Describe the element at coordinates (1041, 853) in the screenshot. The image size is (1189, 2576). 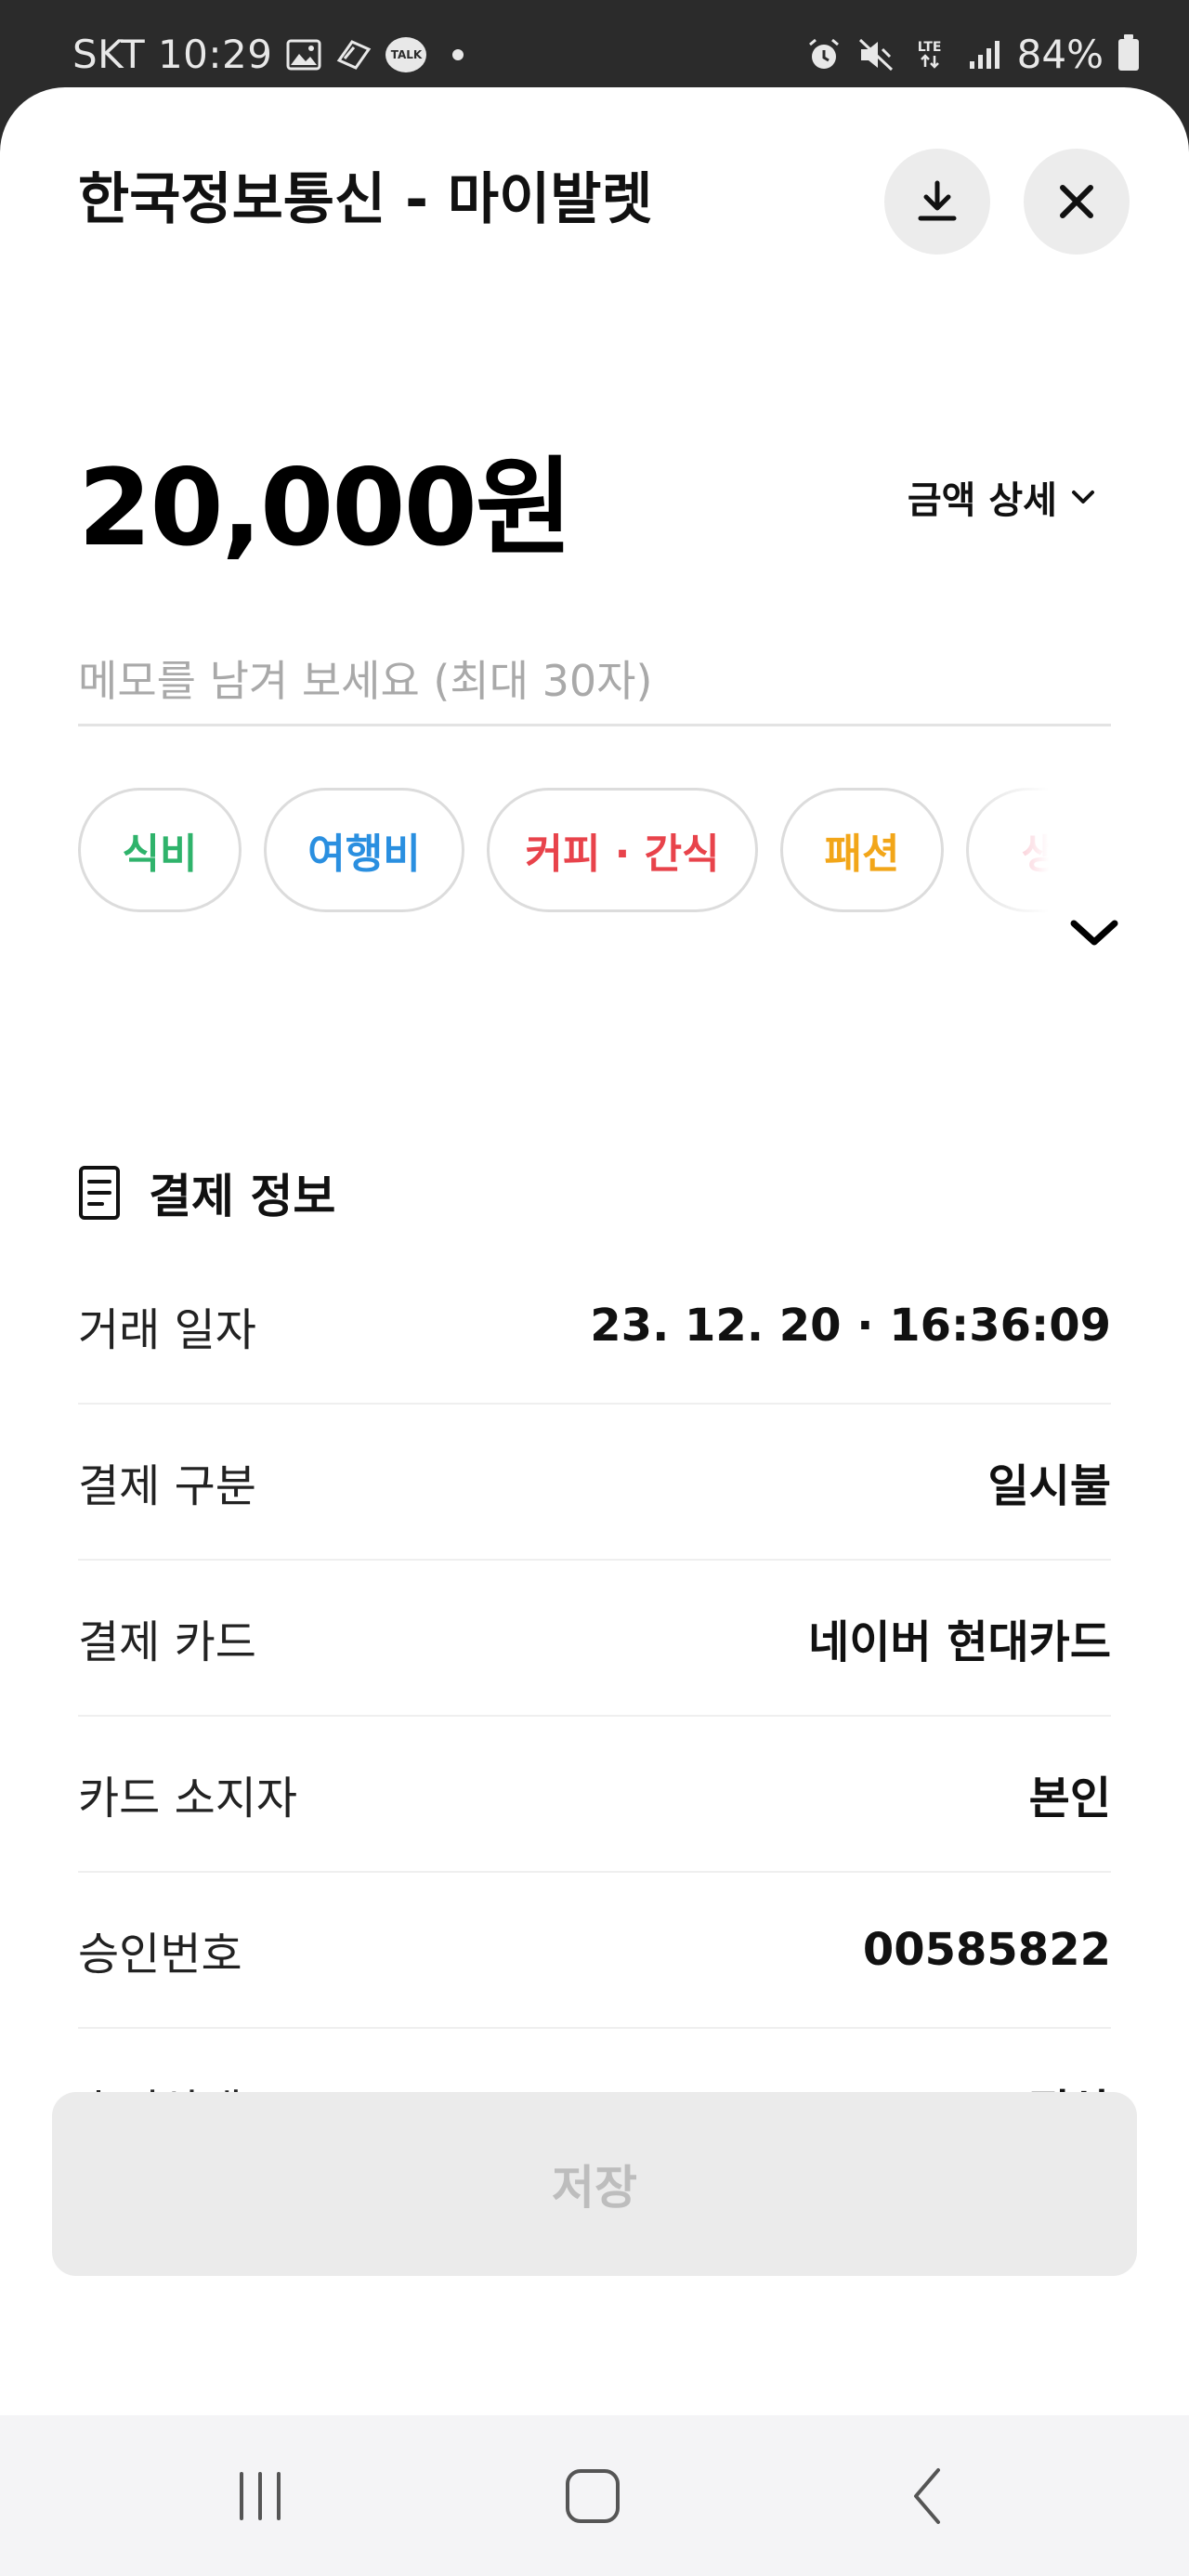
I see `chip-fade-overlay` at that location.